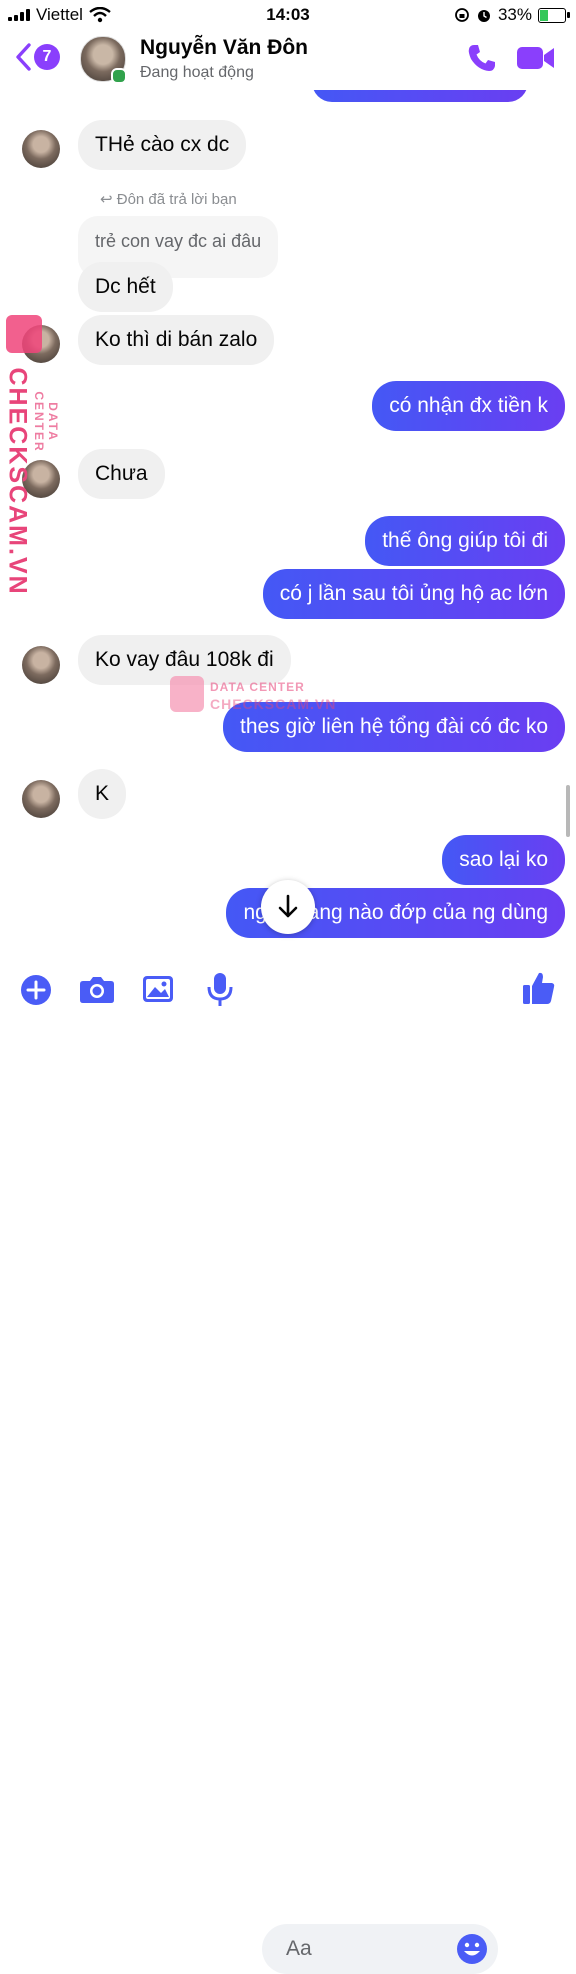  I want to click on status-right: 33%, so click(512, 15).